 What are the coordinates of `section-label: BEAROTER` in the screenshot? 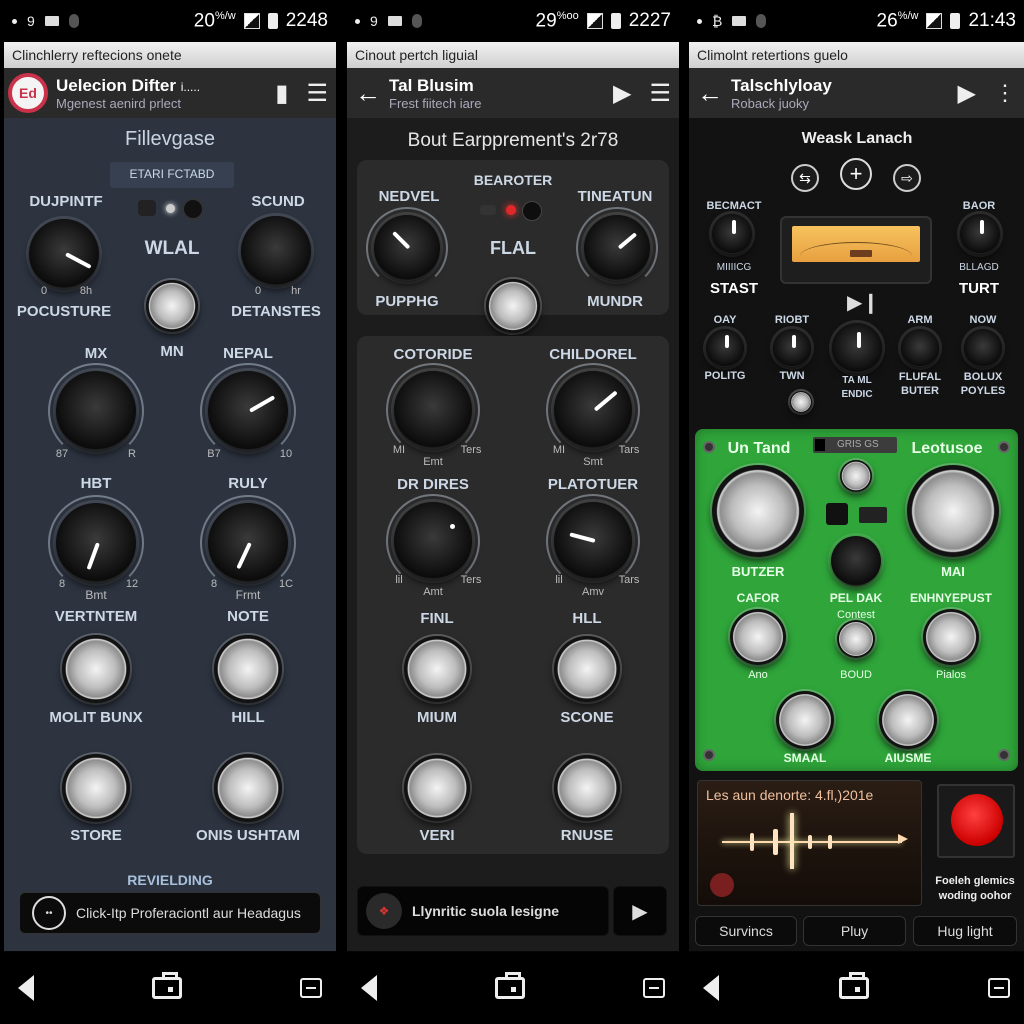 It's located at (513, 180).